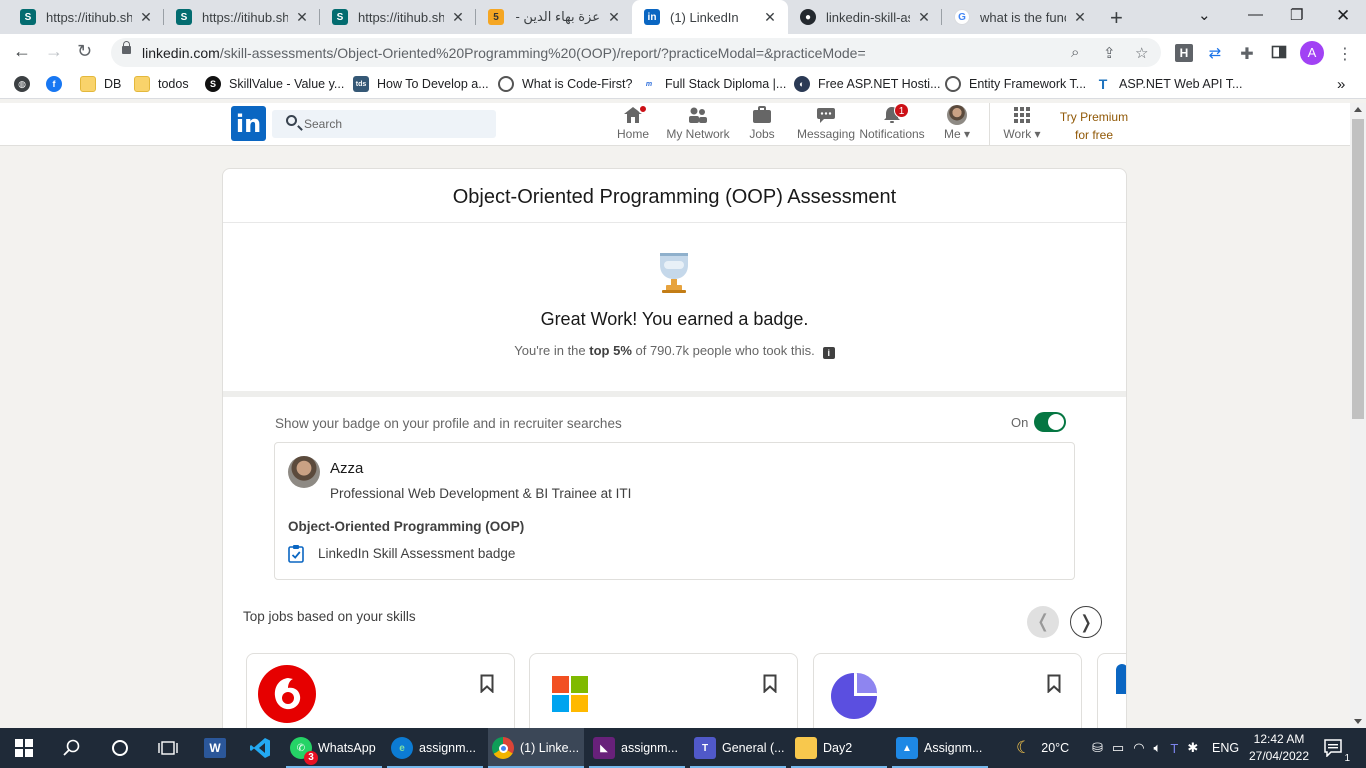 Image resolution: width=1366 pixels, height=768 pixels. What do you see at coordinates (839, 748) in the screenshot?
I see `taskbar-app-file-explorer: Day2` at bounding box center [839, 748].